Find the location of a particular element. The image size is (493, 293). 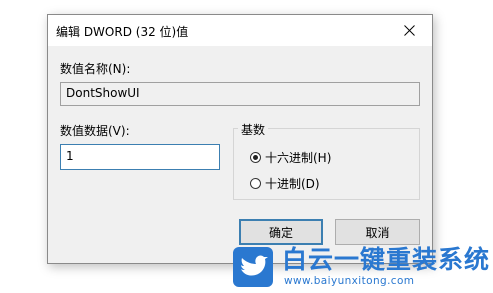

value-data-input: 1 is located at coordinates (140, 157).